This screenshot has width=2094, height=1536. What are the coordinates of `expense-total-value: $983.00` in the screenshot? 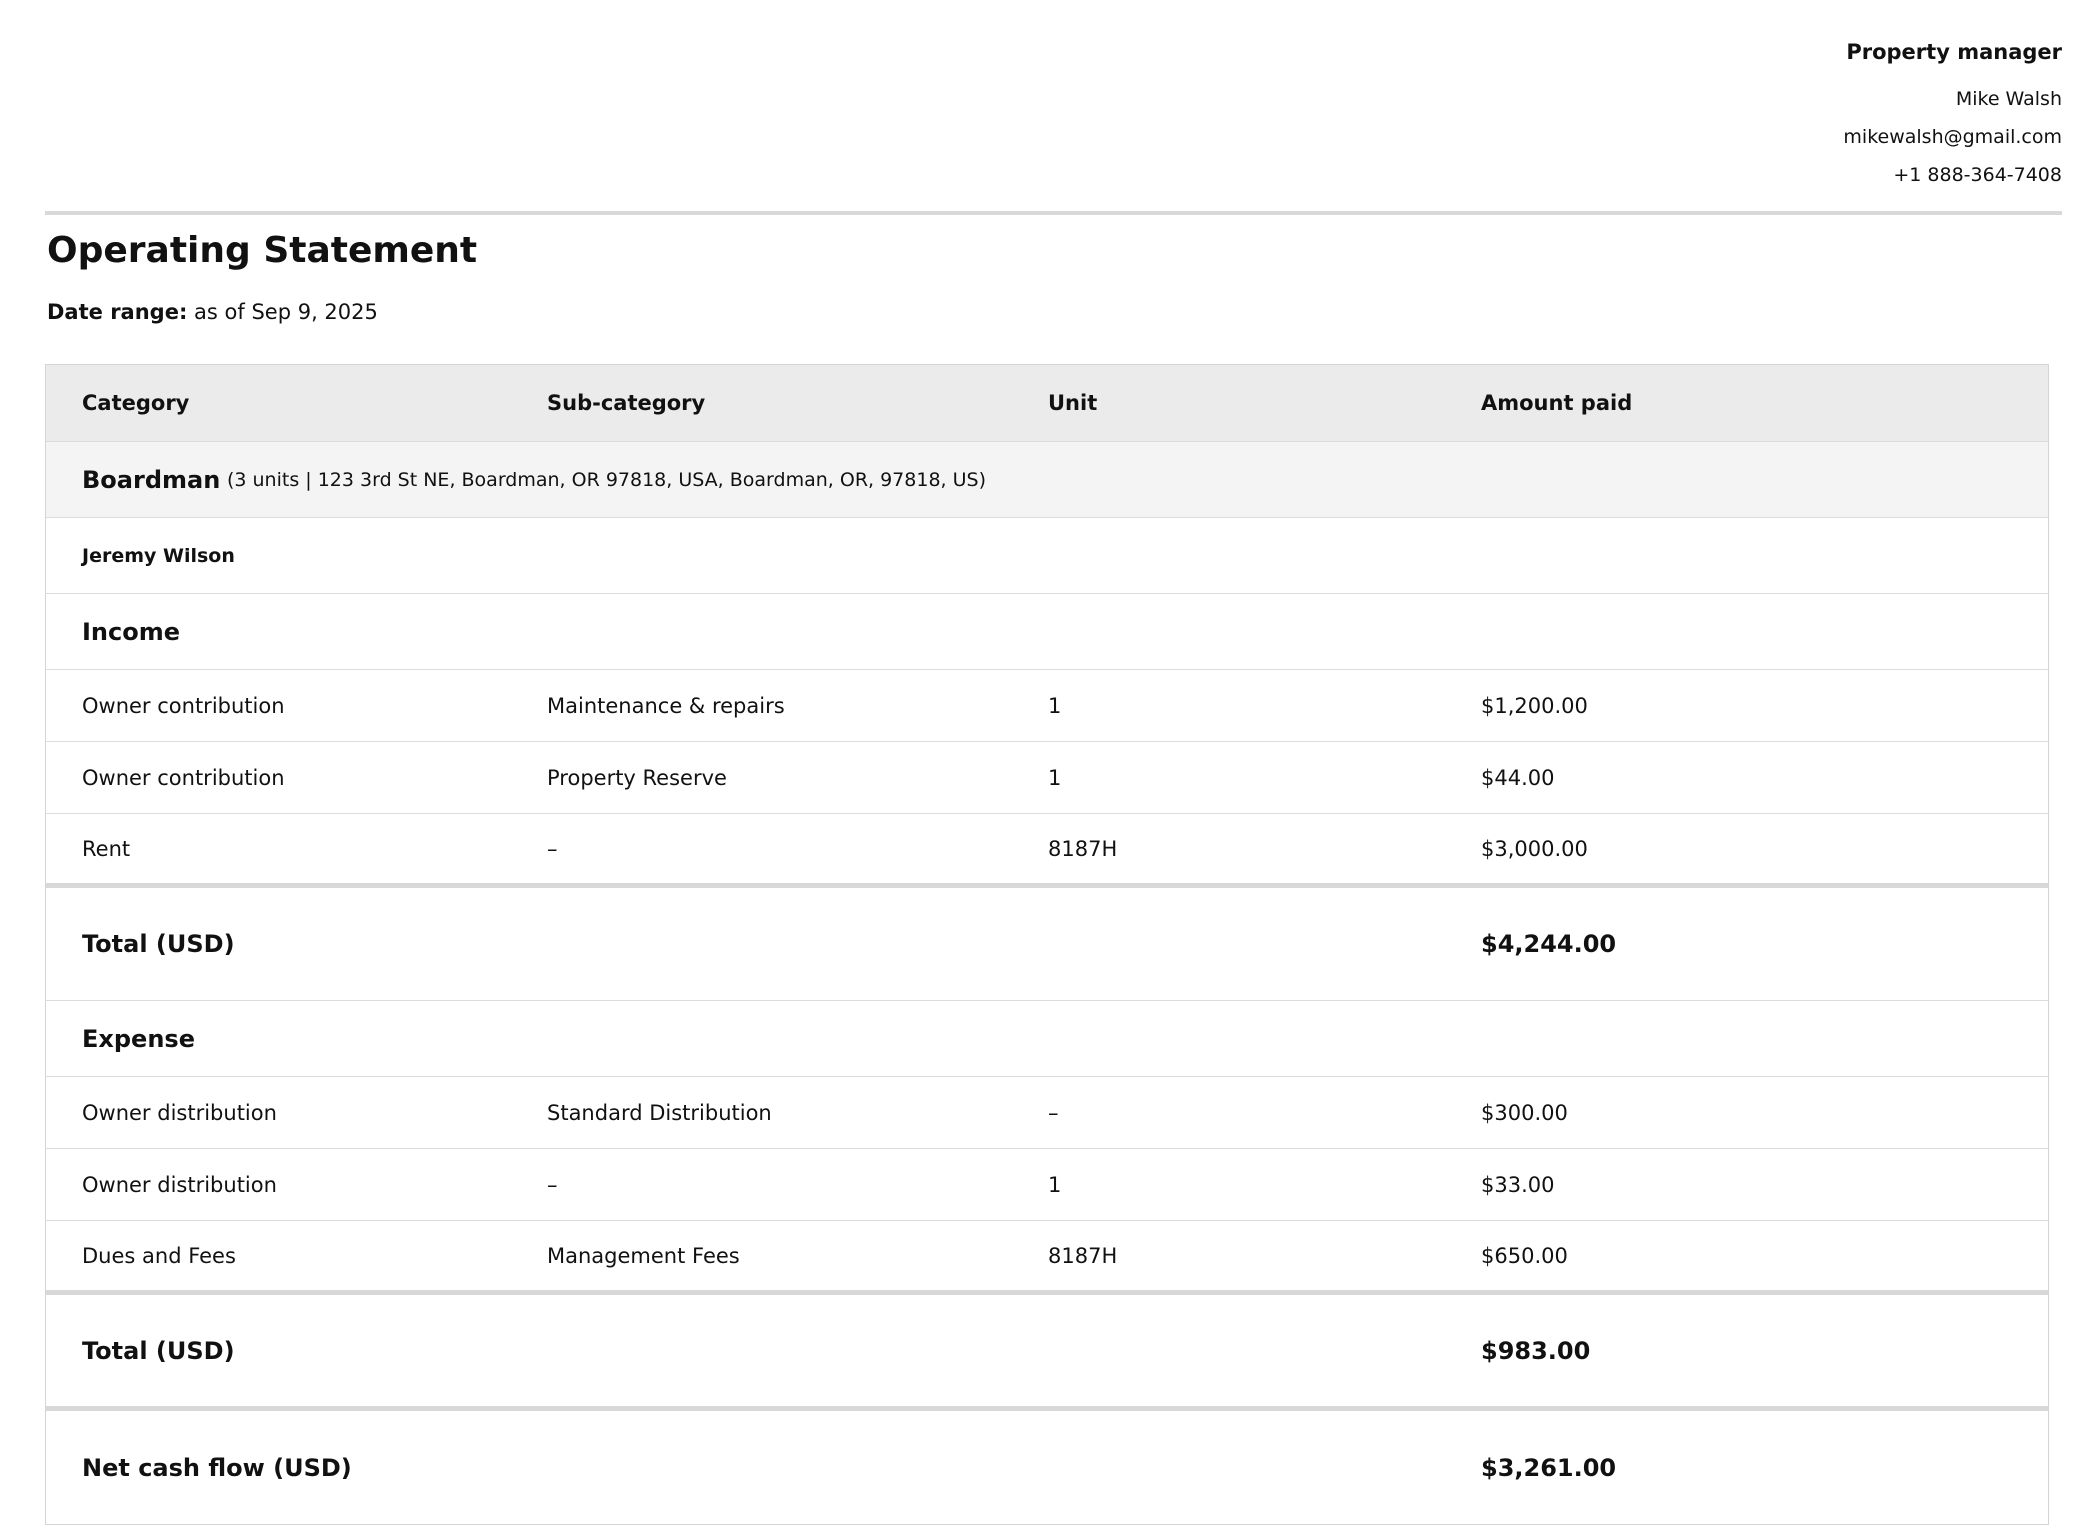 It's located at (1536, 1350).